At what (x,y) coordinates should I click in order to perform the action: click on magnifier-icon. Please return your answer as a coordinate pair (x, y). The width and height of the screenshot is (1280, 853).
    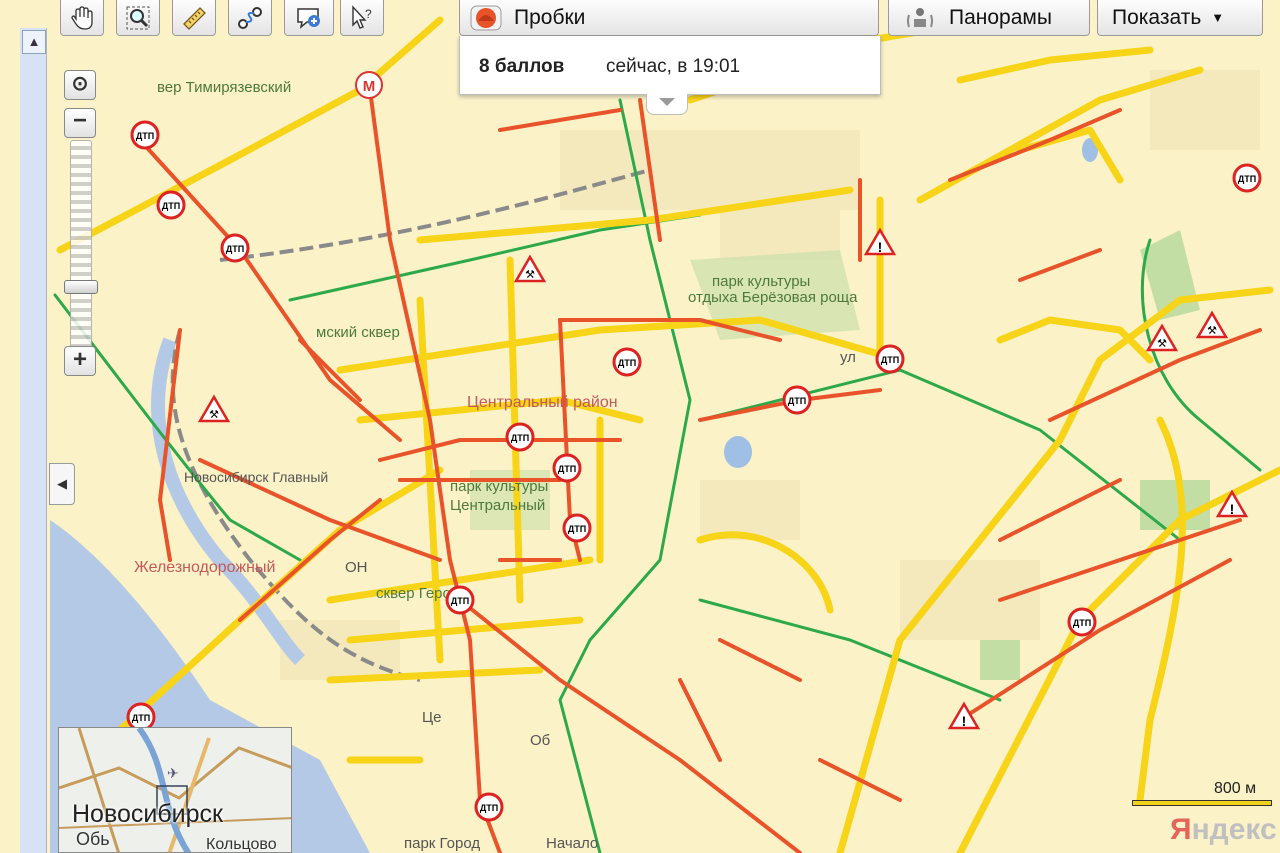
    Looking at the image, I should click on (138, 17).